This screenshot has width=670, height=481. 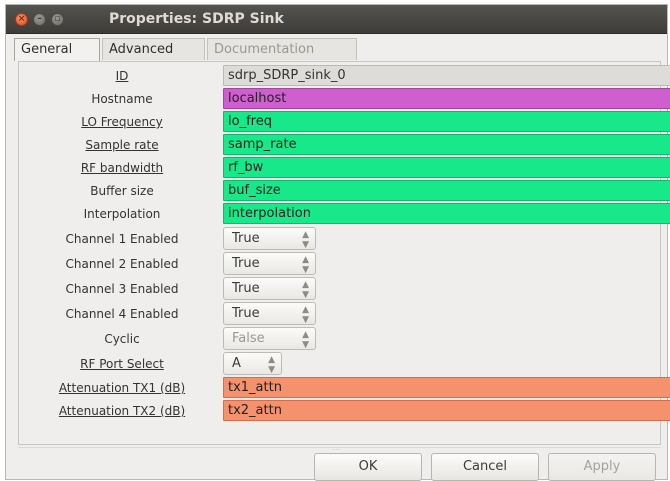 I want to click on param-label-channel-3: Channel 3 Enabled, so click(x=122, y=289).